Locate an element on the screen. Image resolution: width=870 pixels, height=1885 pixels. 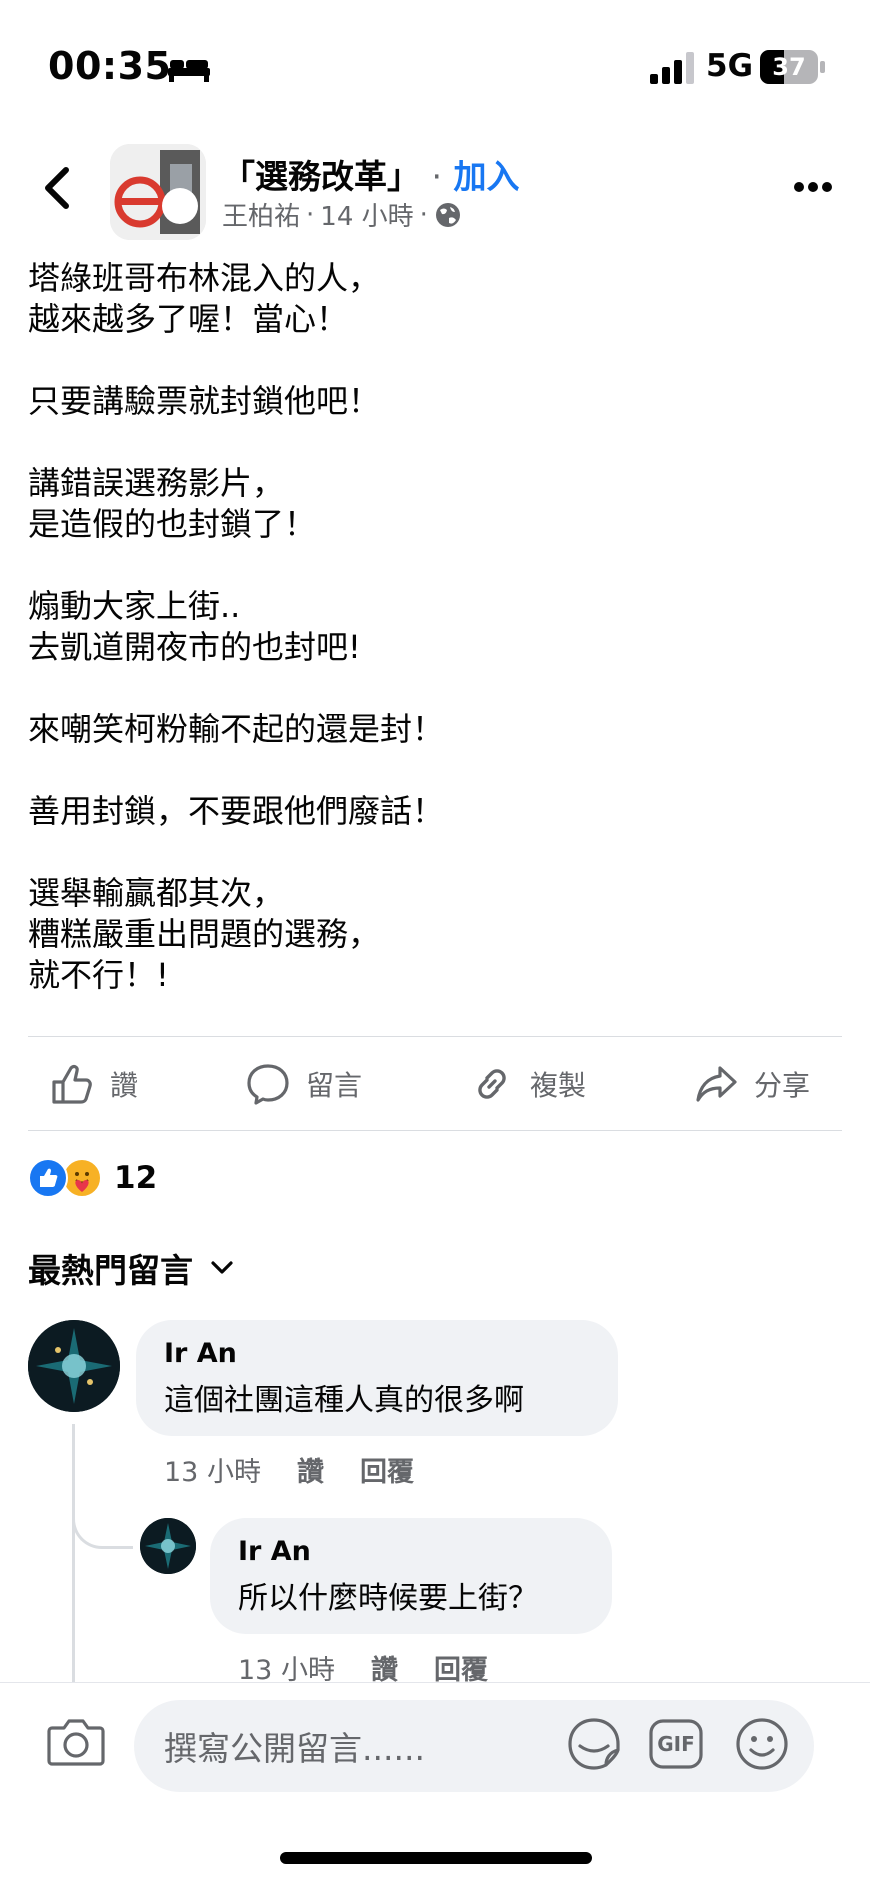
thread-line is located at coordinates (73, 1554).